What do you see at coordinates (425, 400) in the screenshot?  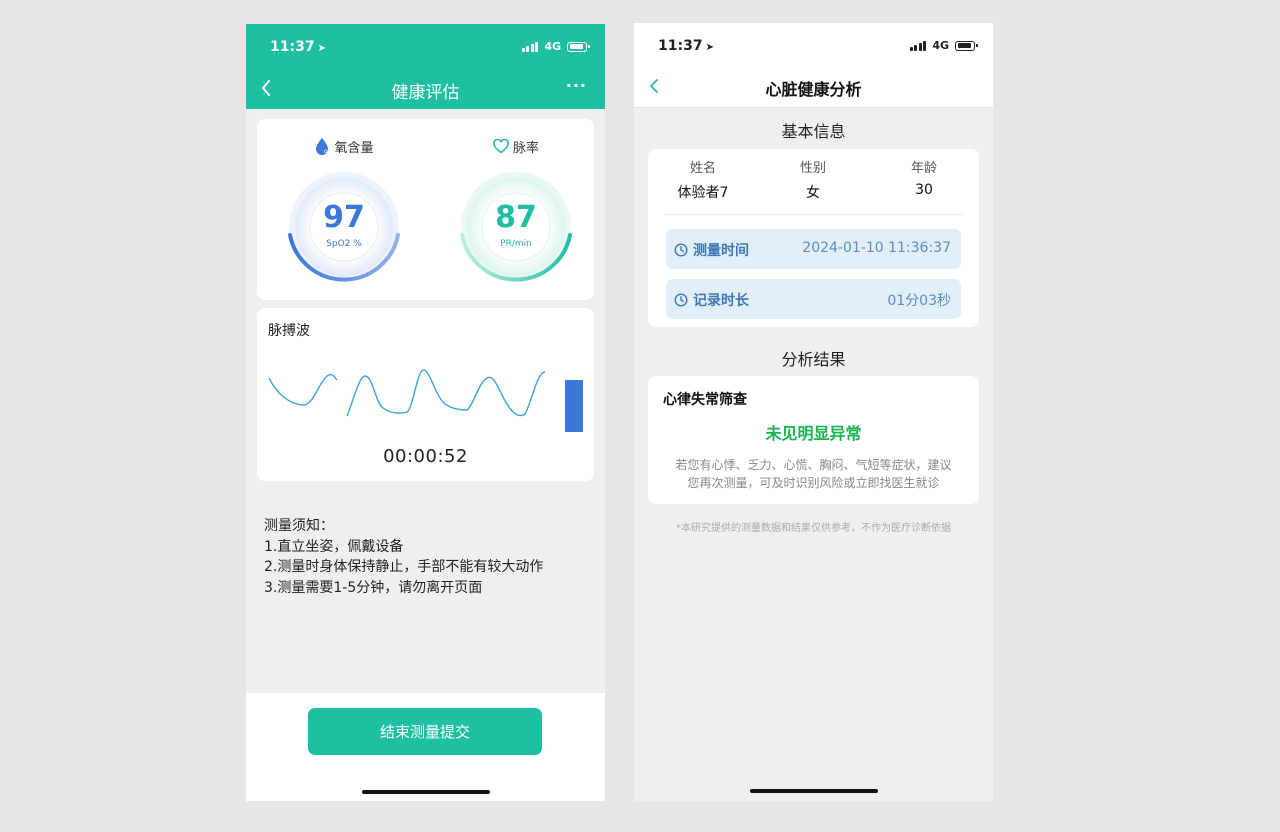 I see `pulse-waveform` at bounding box center [425, 400].